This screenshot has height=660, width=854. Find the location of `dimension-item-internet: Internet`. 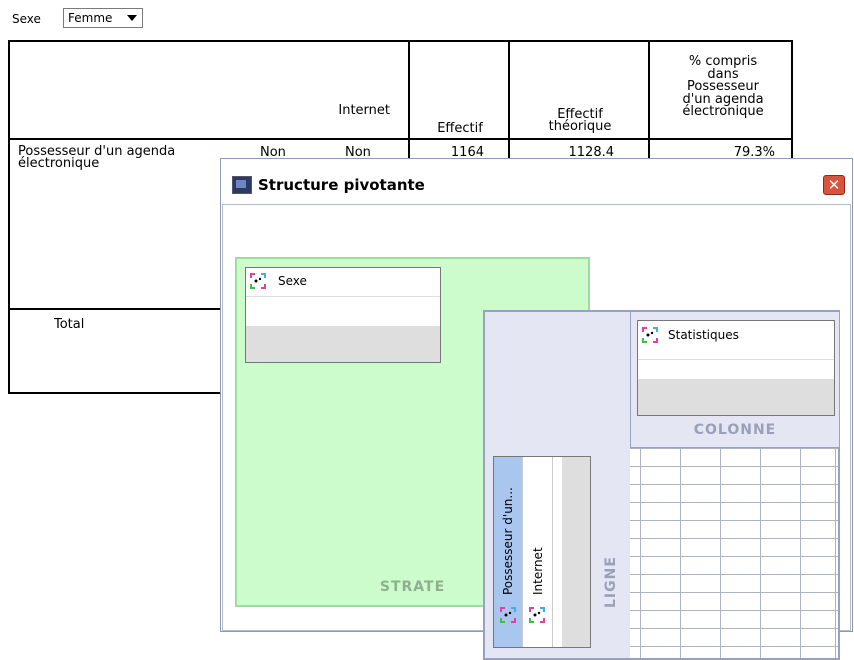

dimension-item-internet: Internet is located at coordinates (537, 552).